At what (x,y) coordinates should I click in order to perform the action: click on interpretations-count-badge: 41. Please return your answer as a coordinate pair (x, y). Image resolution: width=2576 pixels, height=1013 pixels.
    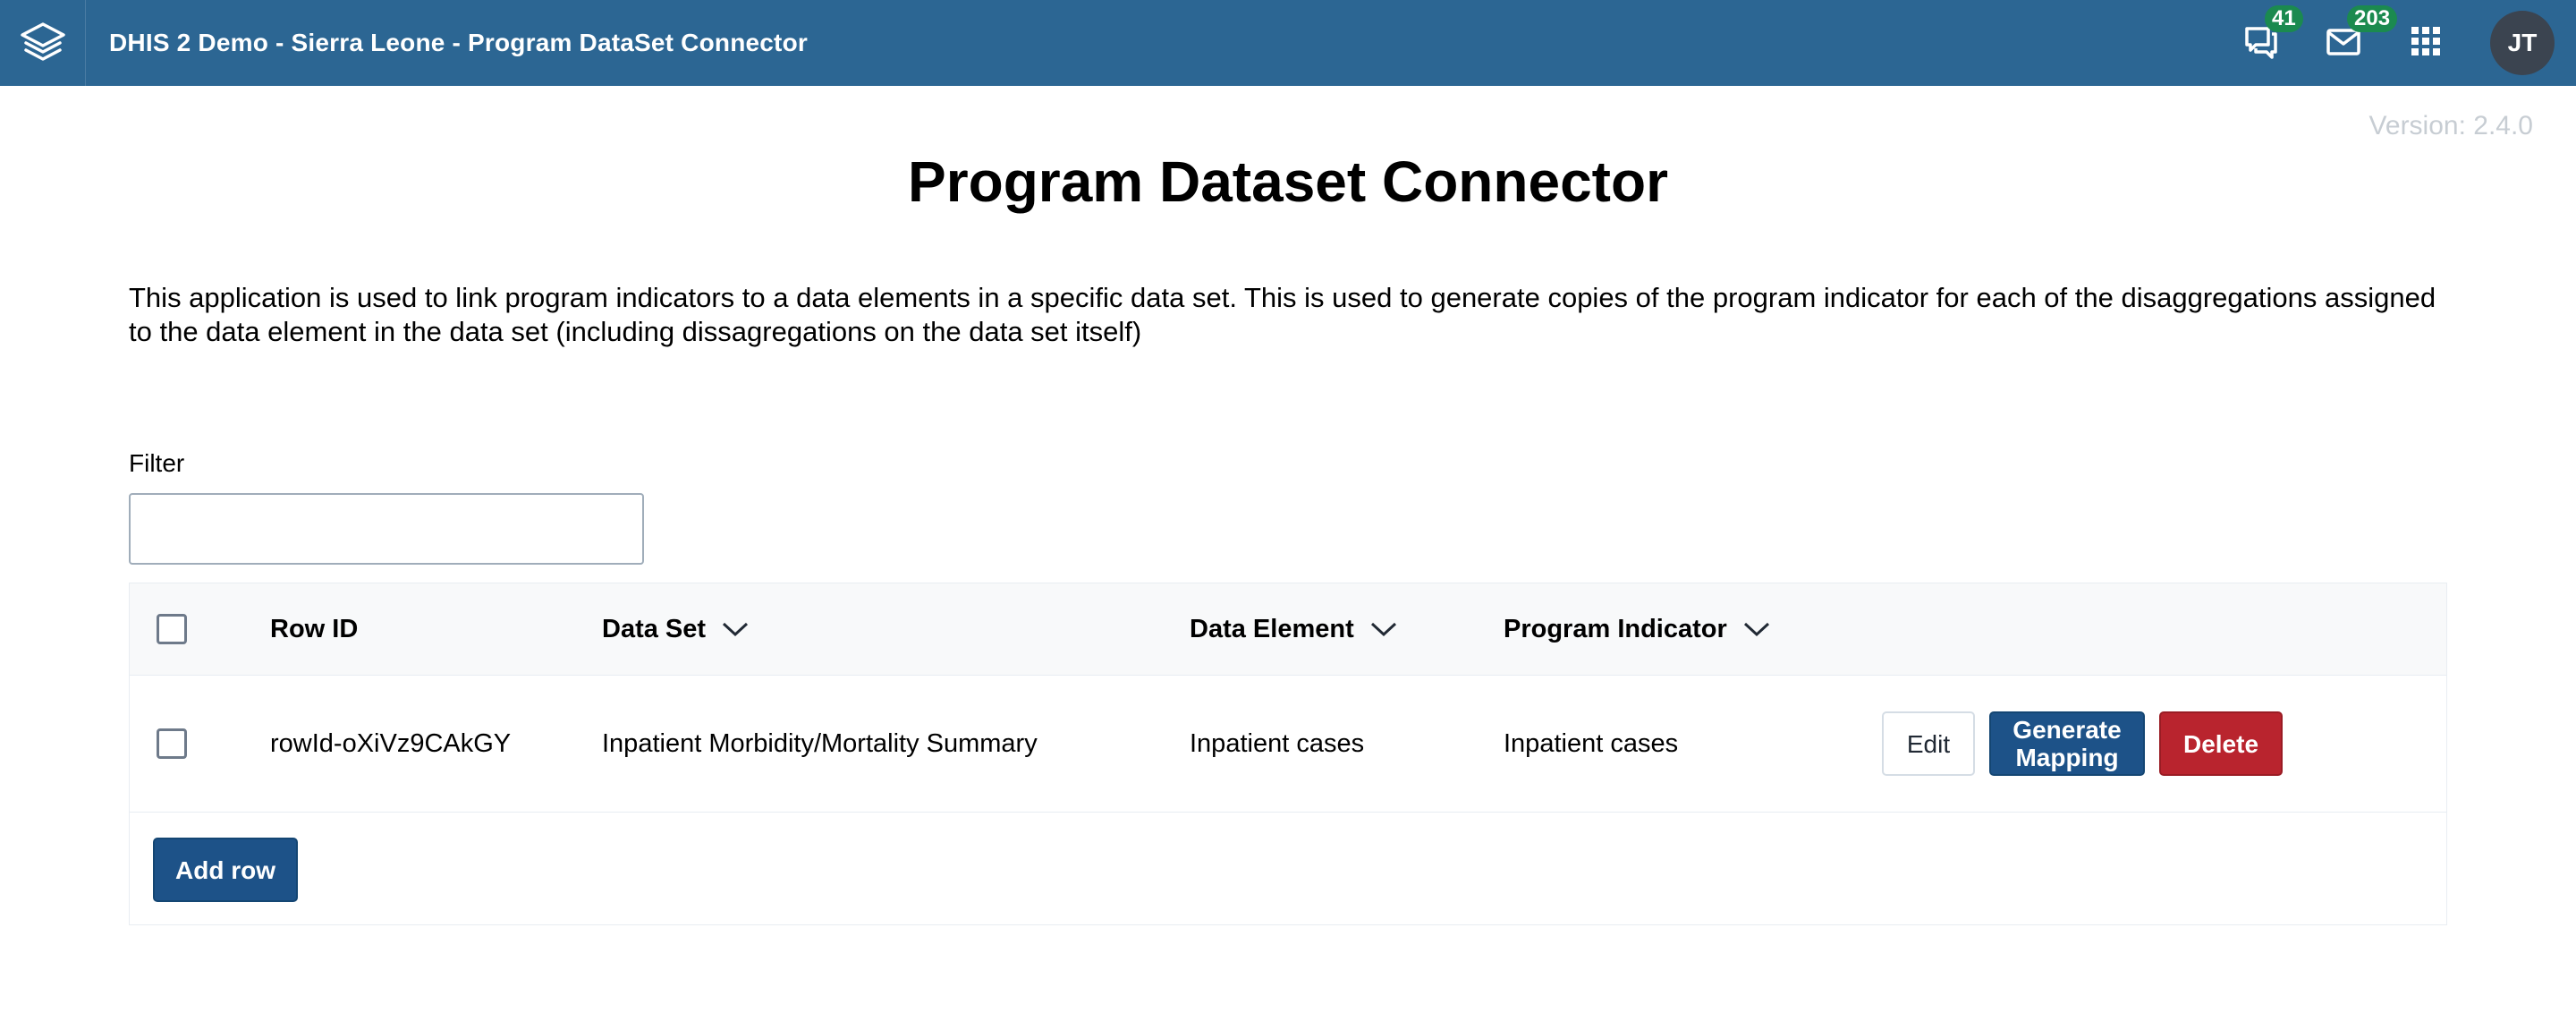
    Looking at the image, I should click on (2284, 18).